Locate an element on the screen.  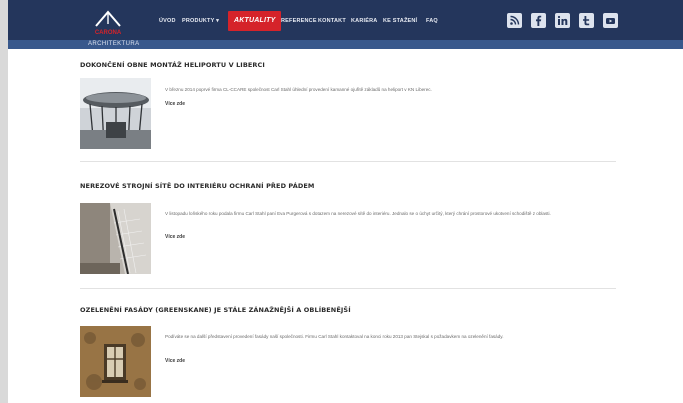
heliport-photo-icon is located at coordinates (115, 113).